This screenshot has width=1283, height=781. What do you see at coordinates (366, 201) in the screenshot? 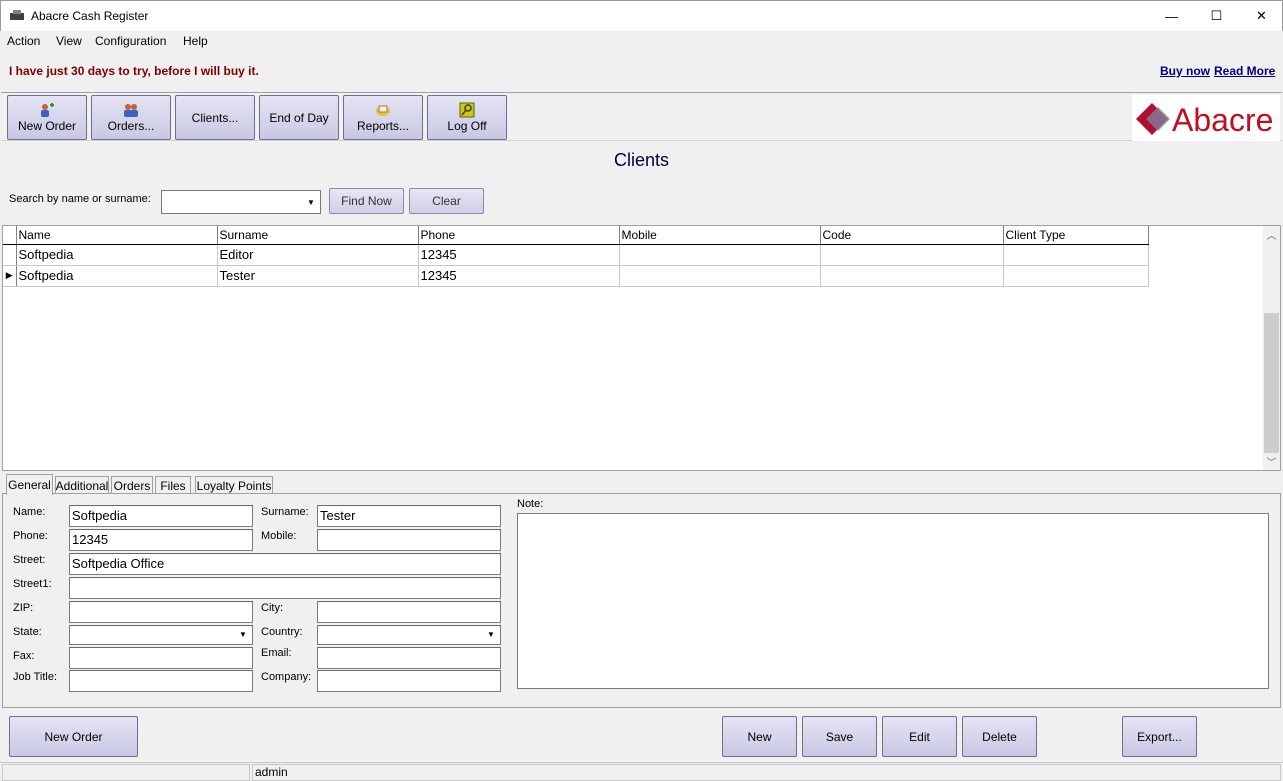
I see `find-now-button: Find Now` at bounding box center [366, 201].